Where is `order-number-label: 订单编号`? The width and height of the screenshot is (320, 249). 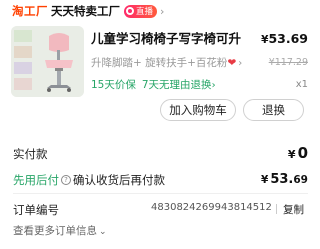
order-number-label: 订单编号 is located at coordinates (36, 210).